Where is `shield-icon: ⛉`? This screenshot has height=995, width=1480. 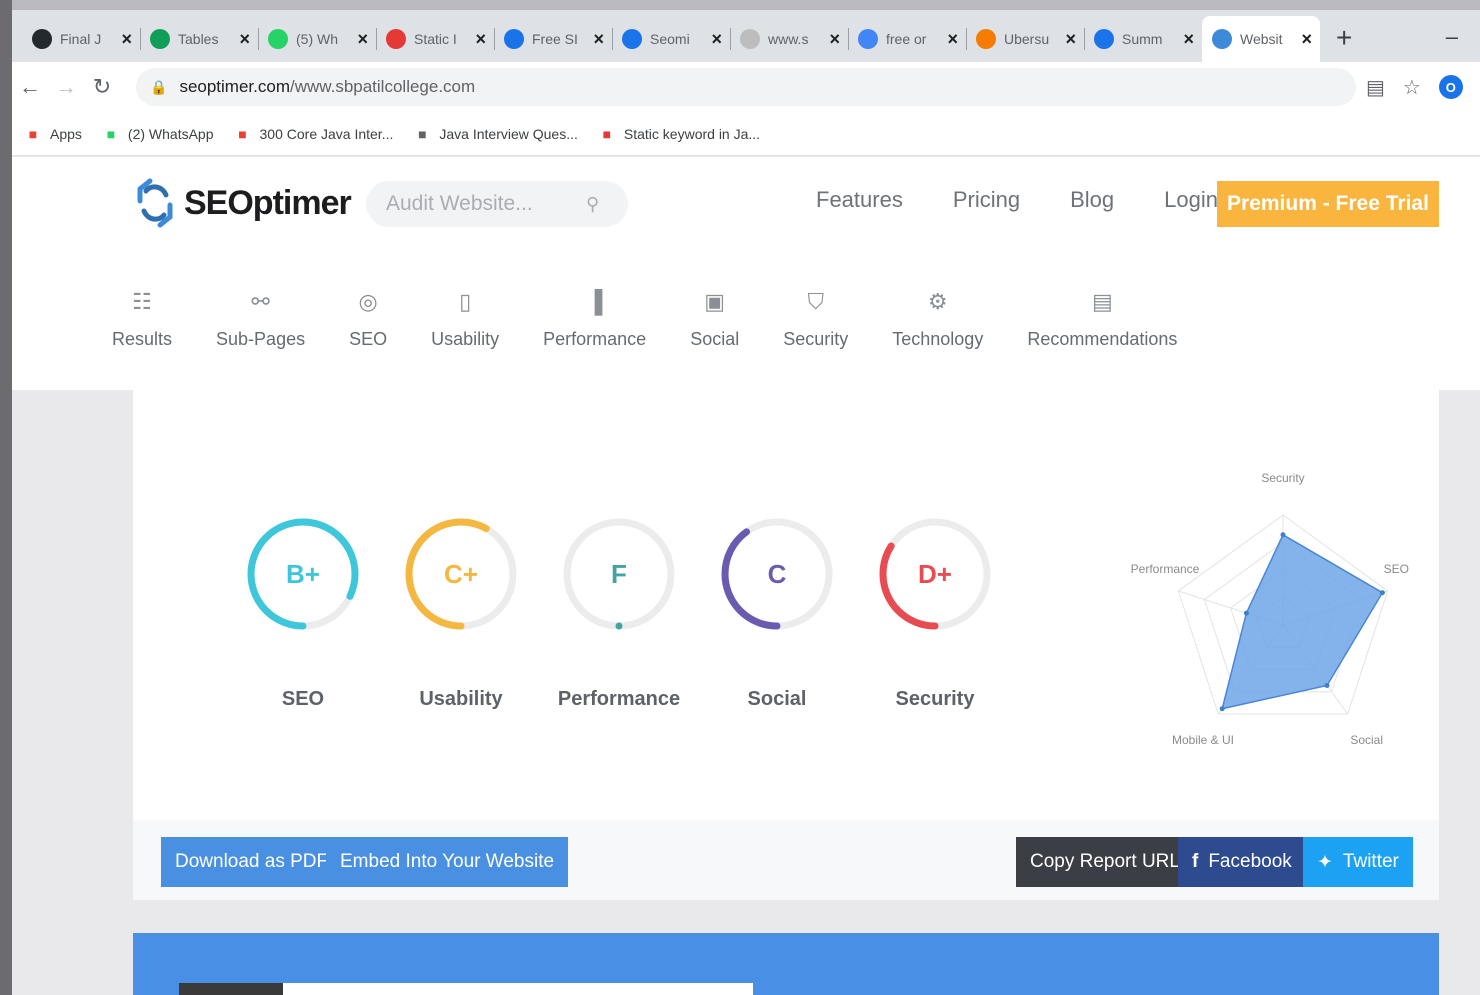
shield-icon: ⛉ is located at coordinates (815, 301).